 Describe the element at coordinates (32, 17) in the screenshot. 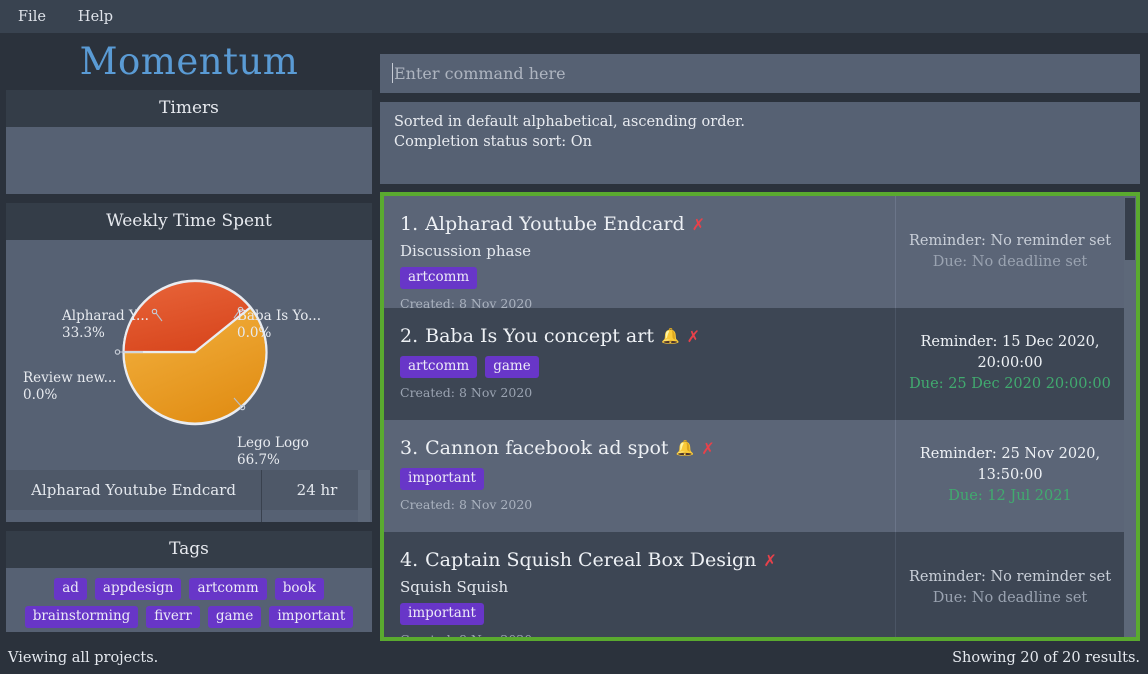

I see `menu-file: File` at that location.